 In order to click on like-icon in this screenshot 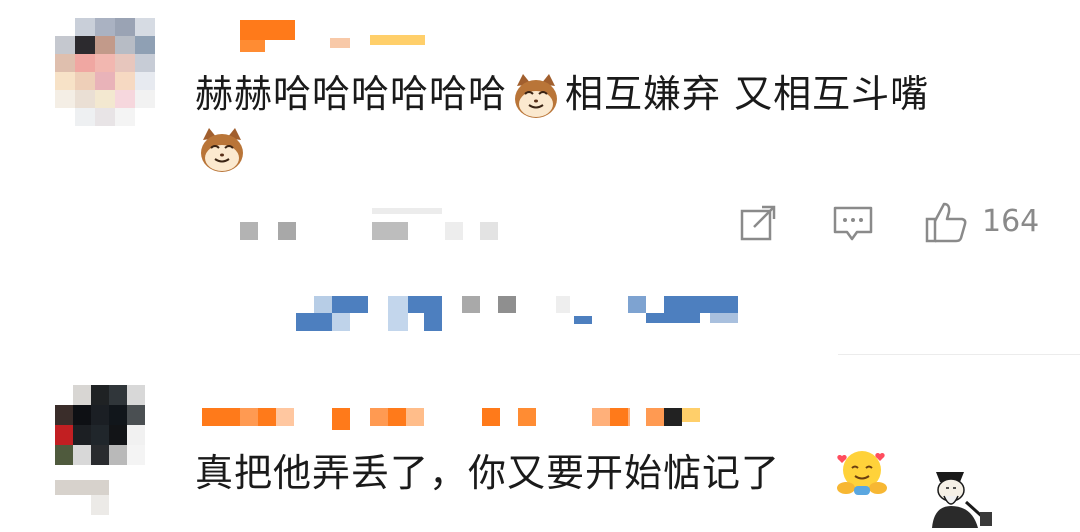, I will do `click(946, 222)`.